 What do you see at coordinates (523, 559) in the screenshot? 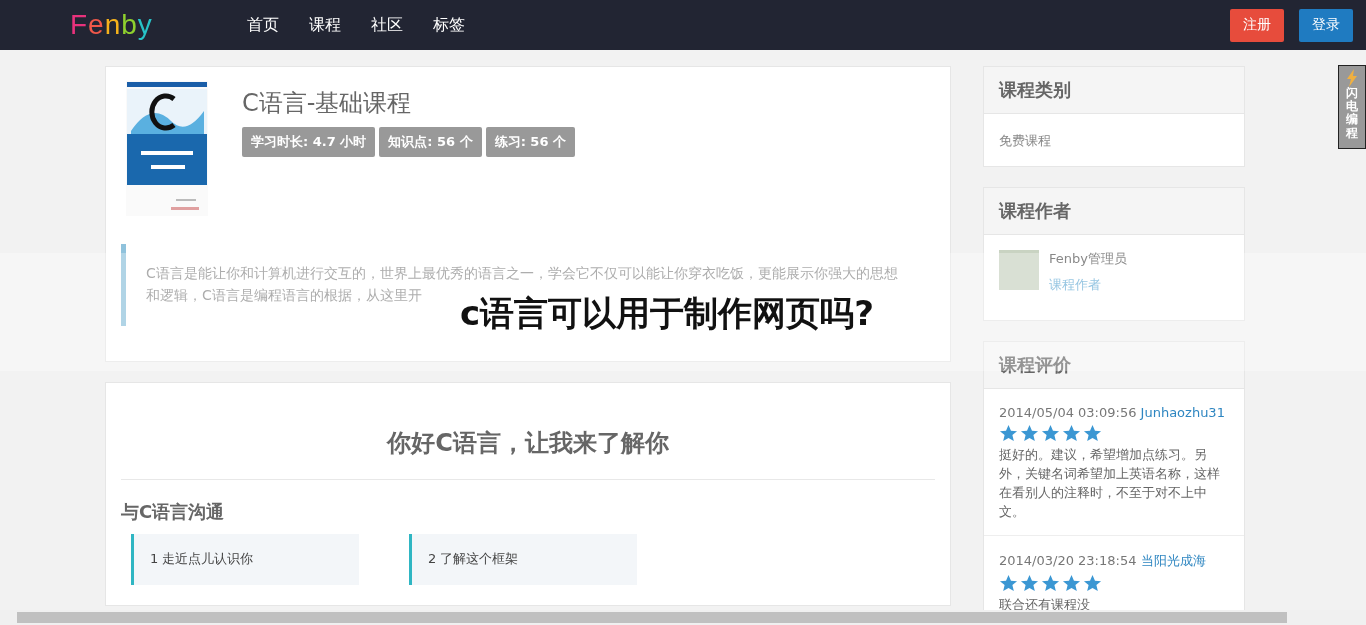
I see `lesson-link: 2 了解这个框架` at bounding box center [523, 559].